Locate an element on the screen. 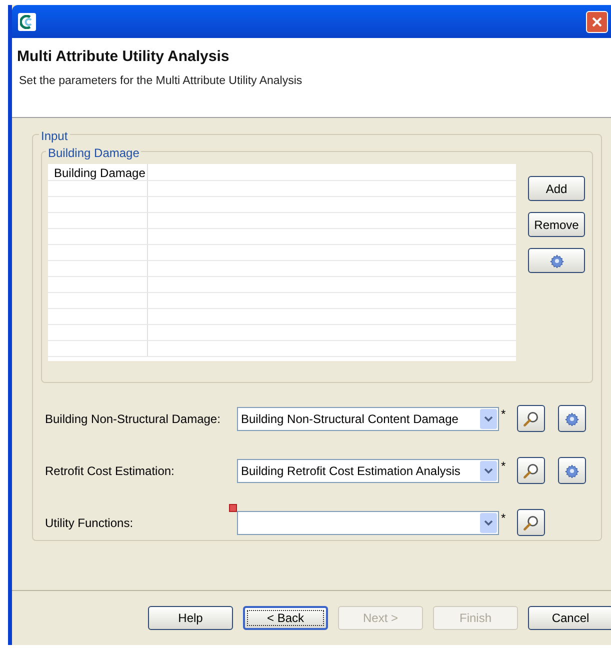  table-action-button: Add is located at coordinates (556, 188).